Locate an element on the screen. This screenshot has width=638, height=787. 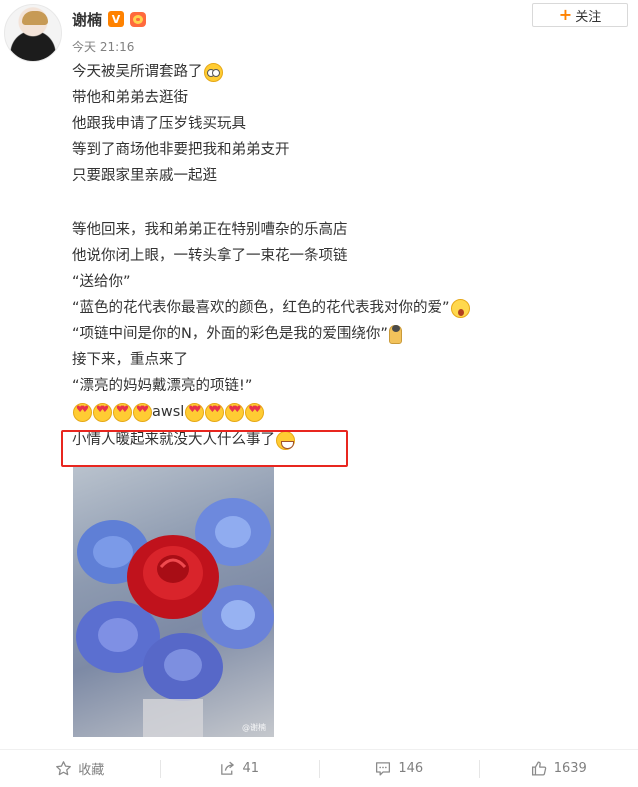
post-line: “项链中间是你的N，外面的彩色是我的爱围绕你” is located at coordinates (312, 334).